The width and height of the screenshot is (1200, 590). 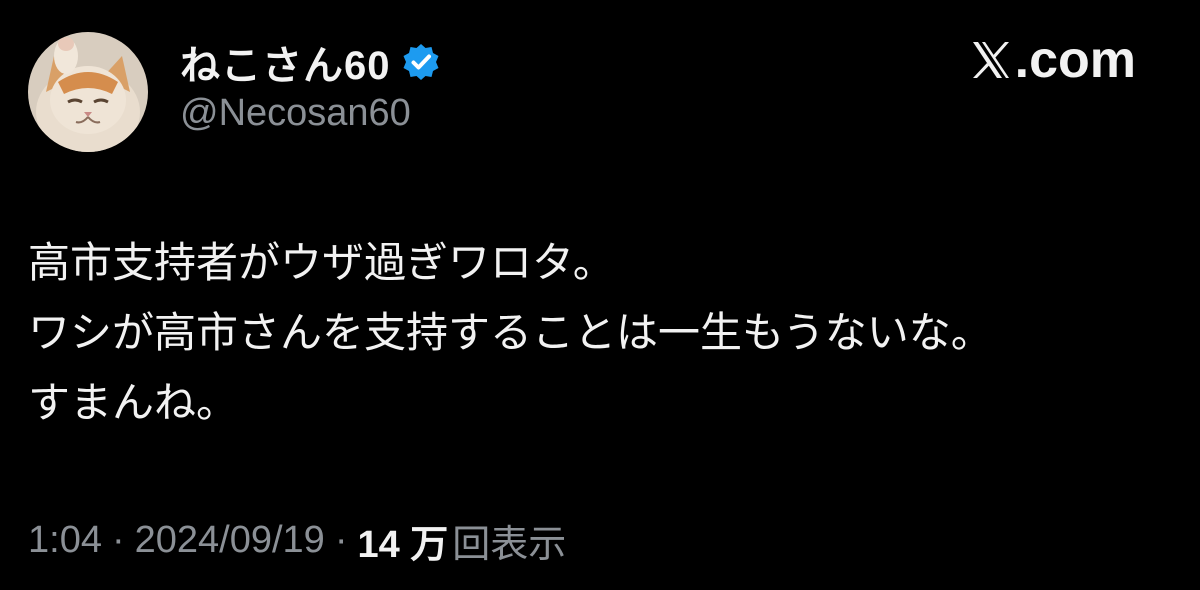 What do you see at coordinates (402, 540) in the screenshot?
I see `views-count: 14 万` at bounding box center [402, 540].